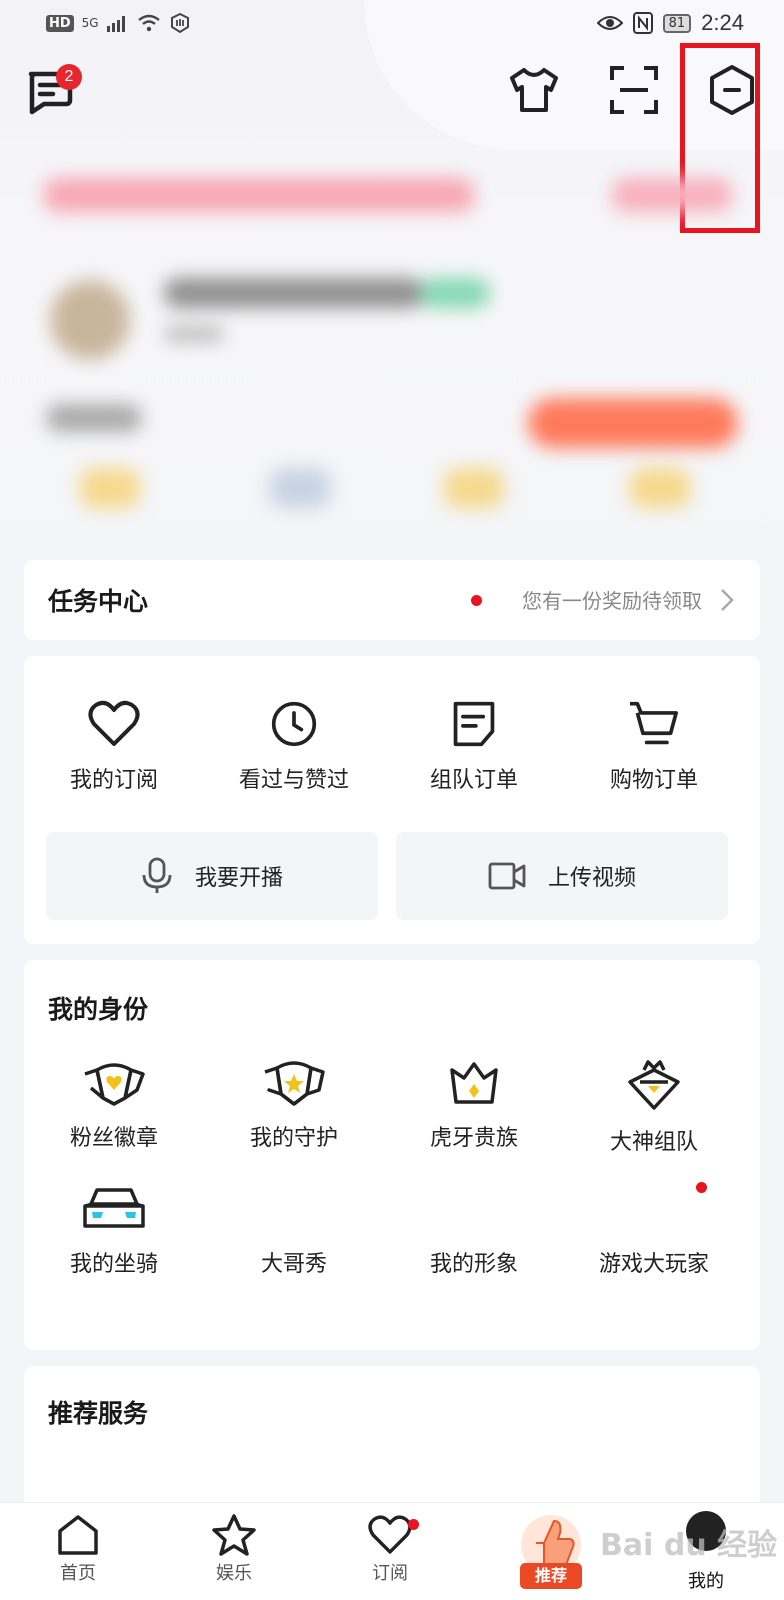 This screenshot has width=784, height=1600. Describe the element at coordinates (294, 1209) in the screenshot. I see `big-brother-show-icon-placeholder` at that location.